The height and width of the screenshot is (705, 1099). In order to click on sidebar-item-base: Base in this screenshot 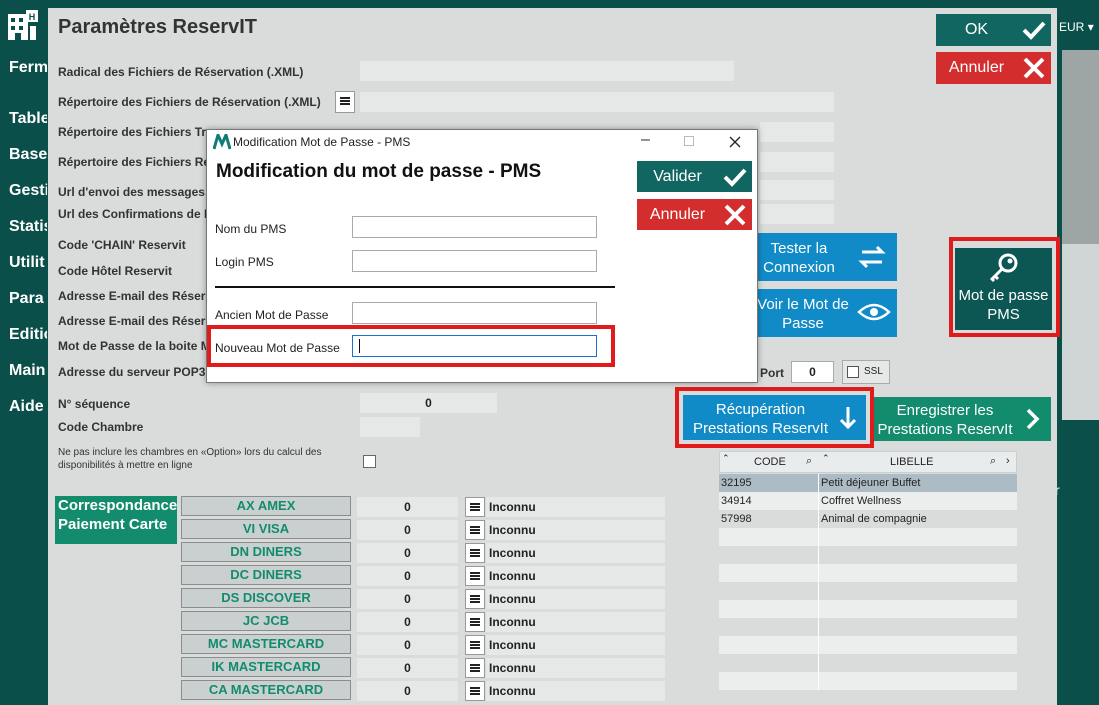, I will do `click(28, 155)`.